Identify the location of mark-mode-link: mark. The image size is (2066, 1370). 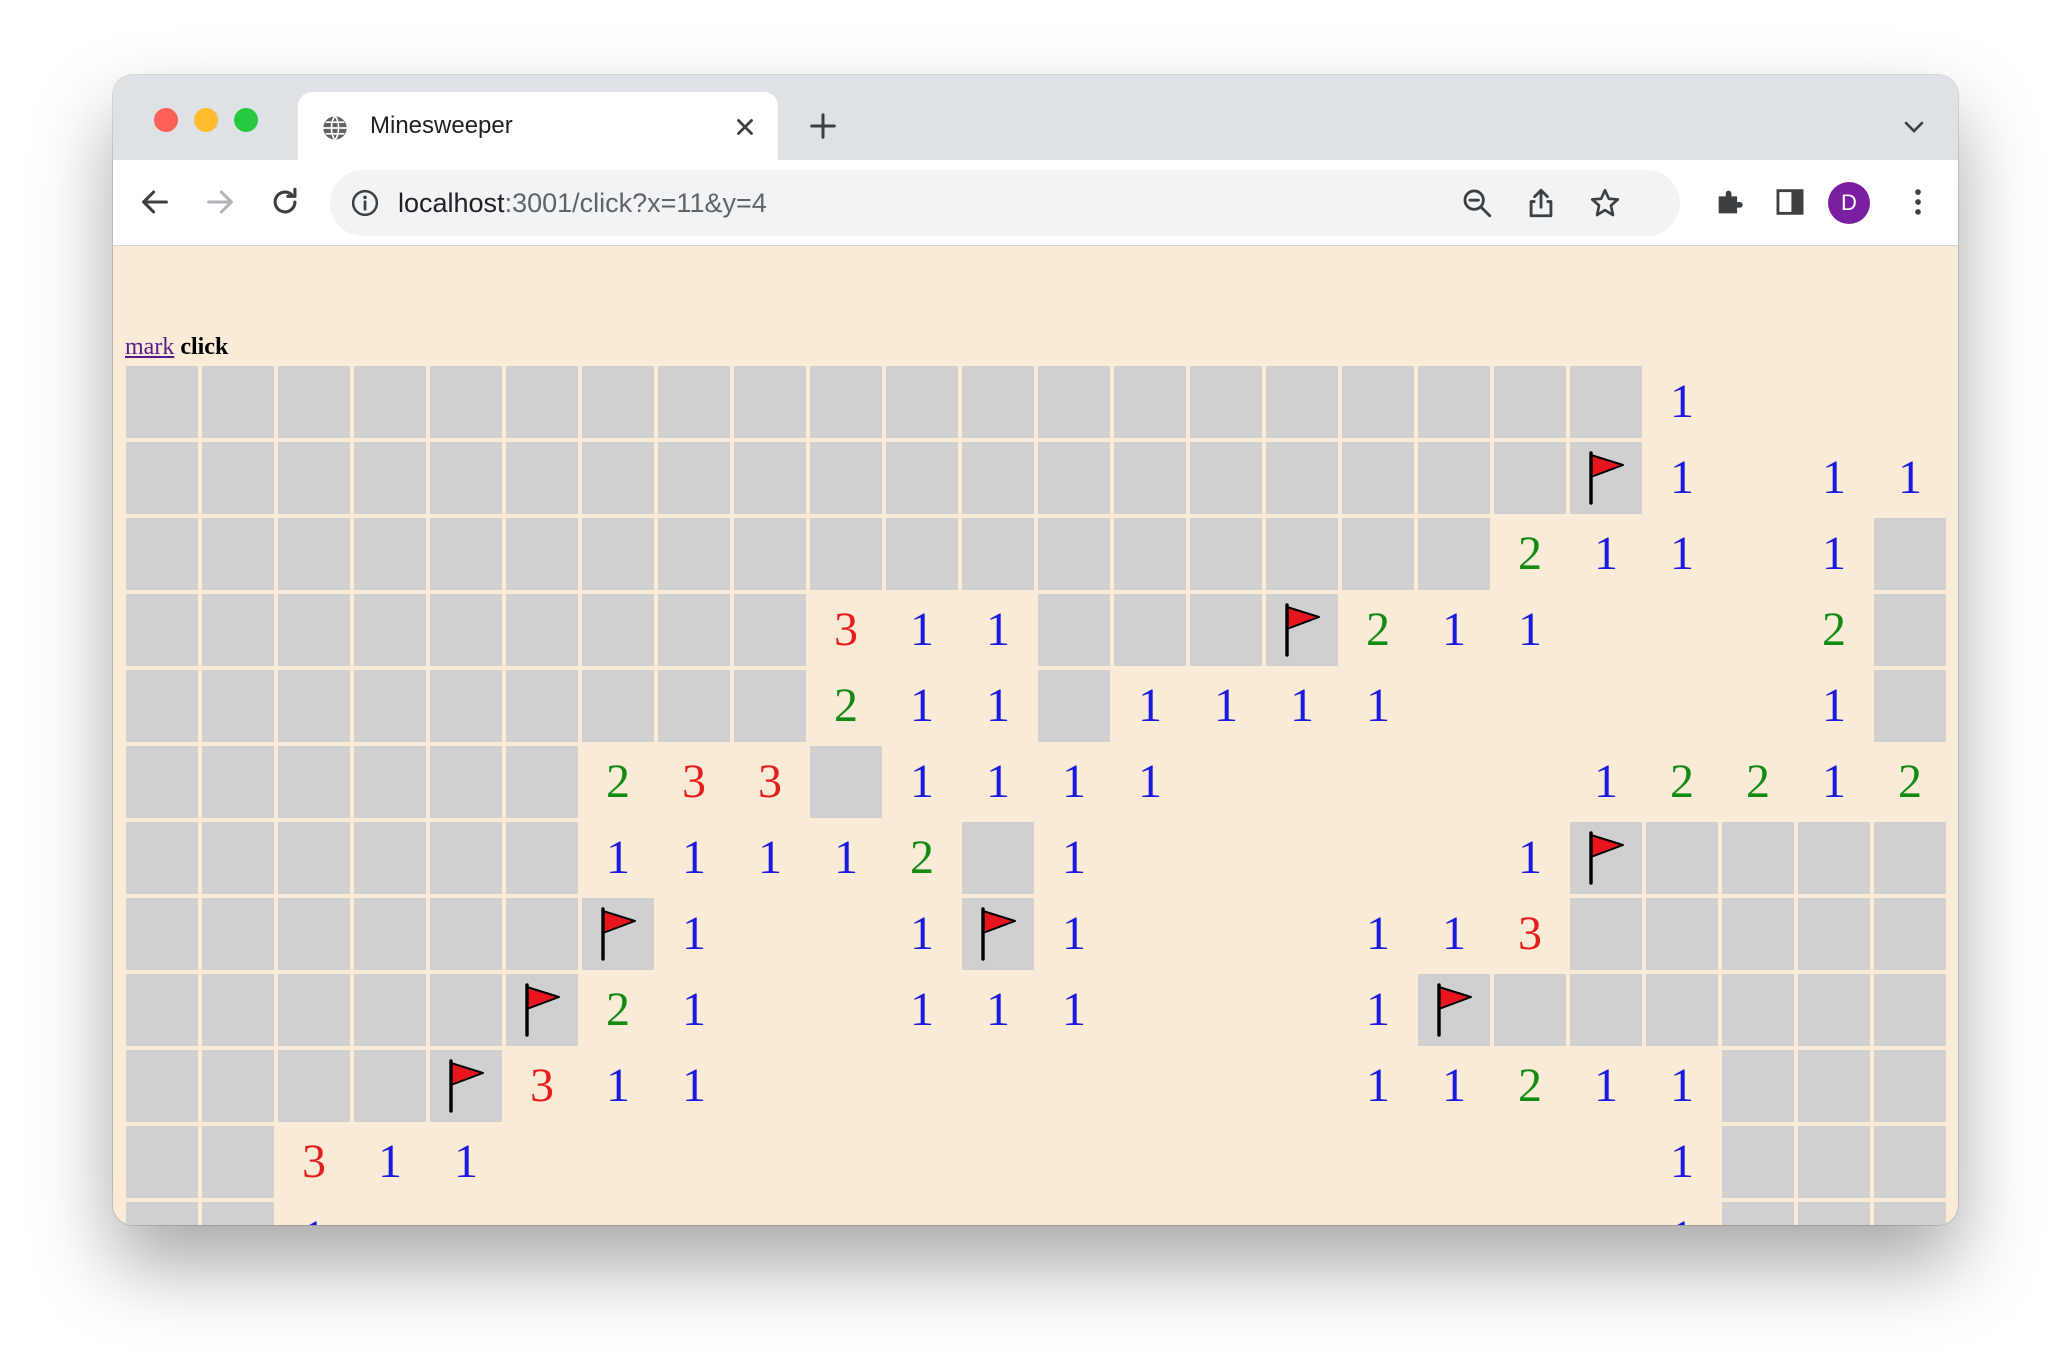
(149, 347).